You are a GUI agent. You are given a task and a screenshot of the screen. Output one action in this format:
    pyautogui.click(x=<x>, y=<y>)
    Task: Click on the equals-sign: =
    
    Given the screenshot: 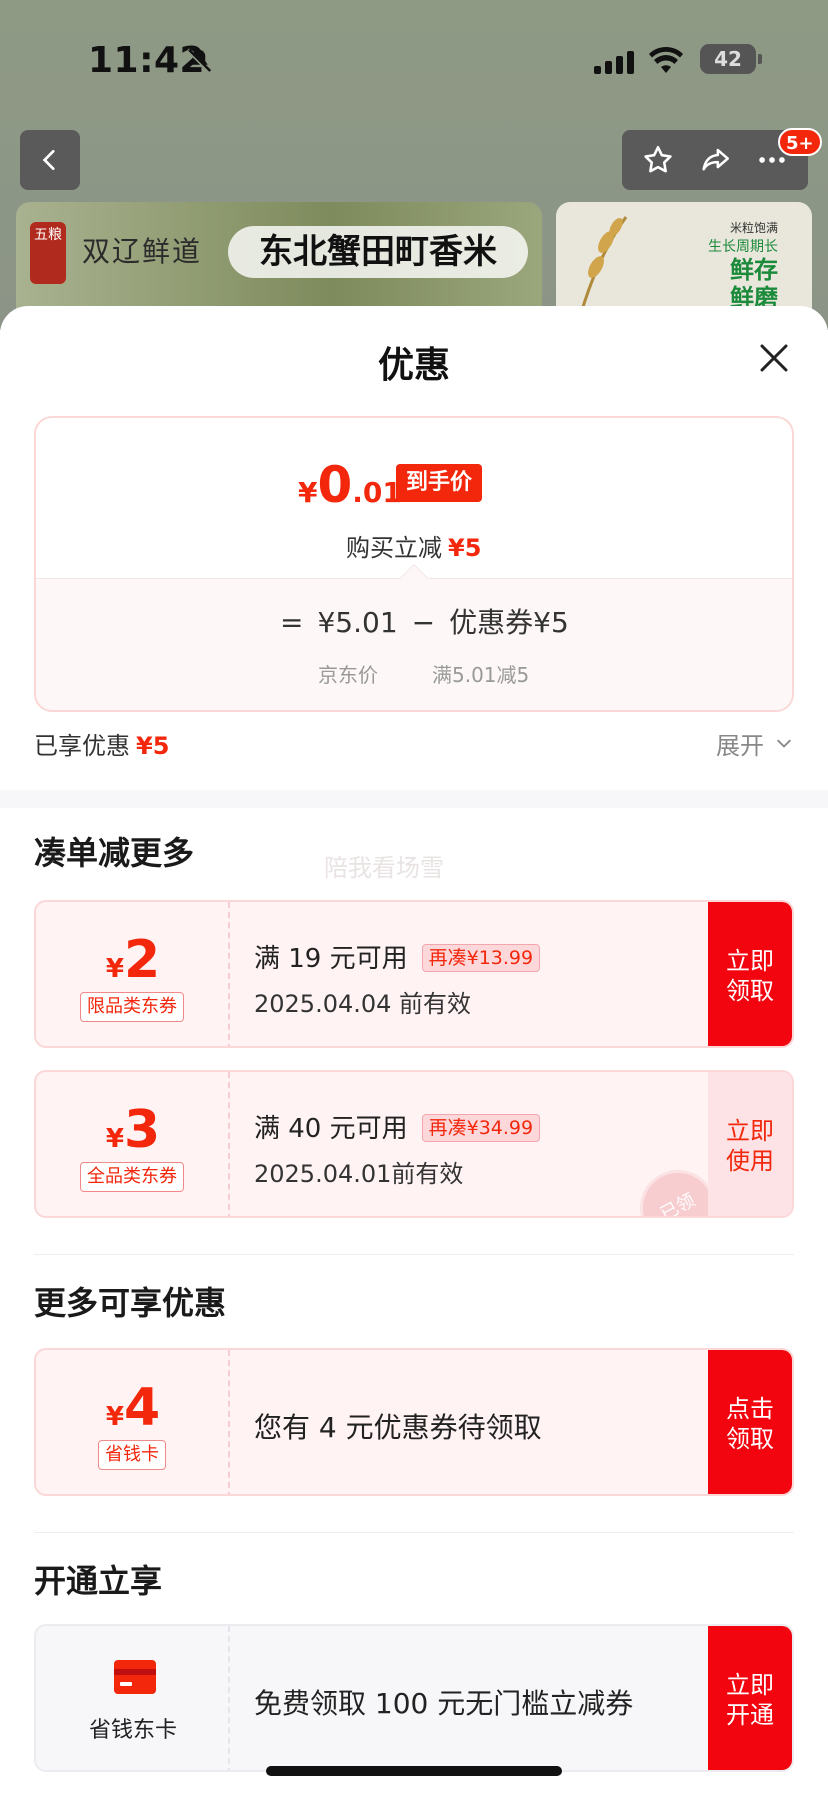 What is the action you would take?
    pyautogui.click(x=292, y=622)
    